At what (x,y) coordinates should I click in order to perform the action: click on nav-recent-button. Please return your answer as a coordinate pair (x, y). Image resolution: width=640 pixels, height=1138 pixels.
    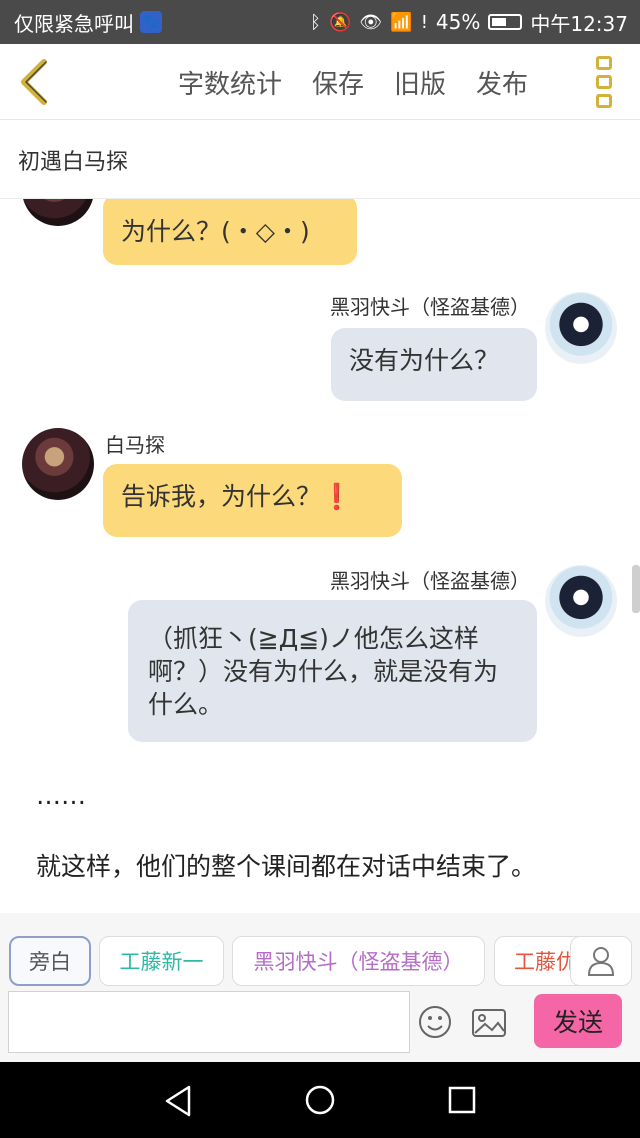
    Looking at the image, I should click on (462, 1102).